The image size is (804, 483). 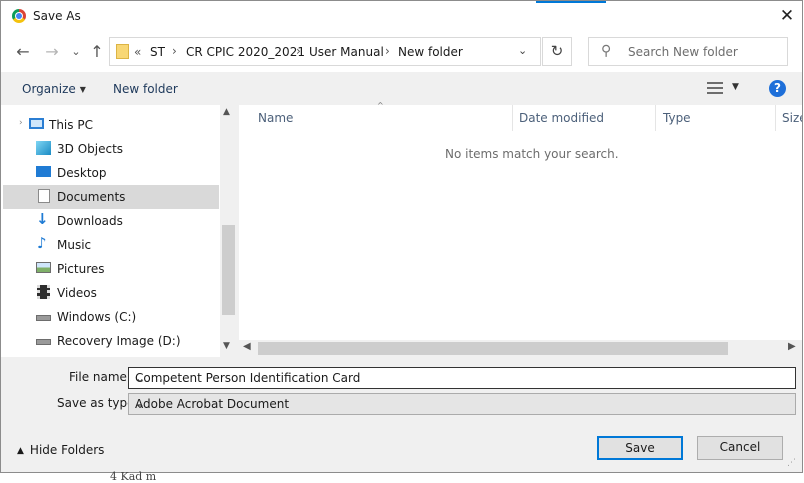 I want to click on file-name-label: File name:, so click(x=100, y=377).